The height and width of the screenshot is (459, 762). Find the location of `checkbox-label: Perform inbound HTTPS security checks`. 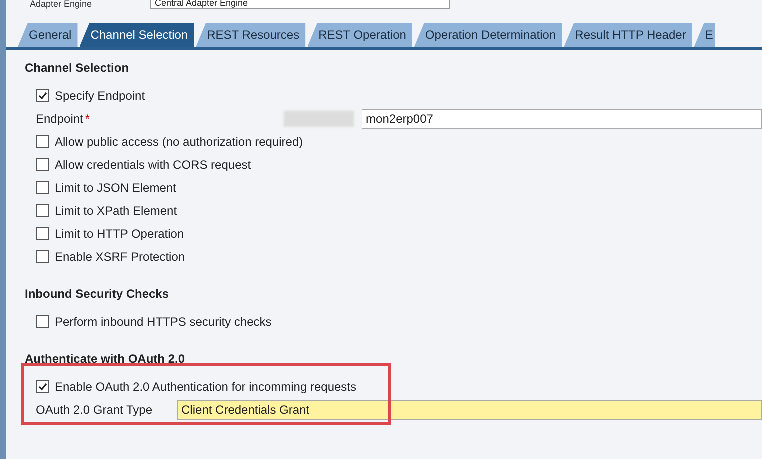

checkbox-label: Perform inbound HTTPS security checks is located at coordinates (163, 322).